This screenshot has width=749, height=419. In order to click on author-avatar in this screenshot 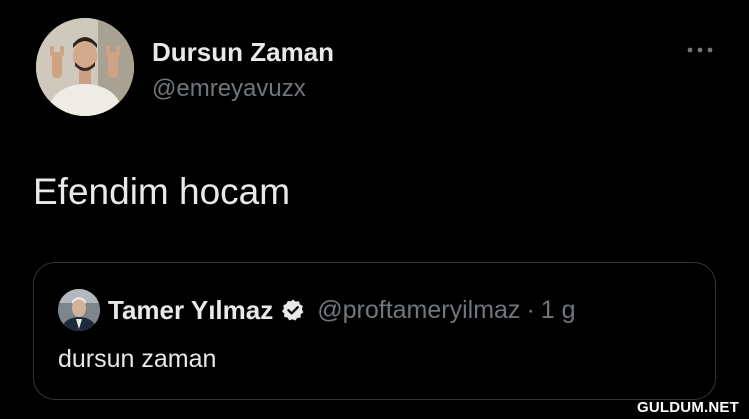, I will do `click(85, 67)`.